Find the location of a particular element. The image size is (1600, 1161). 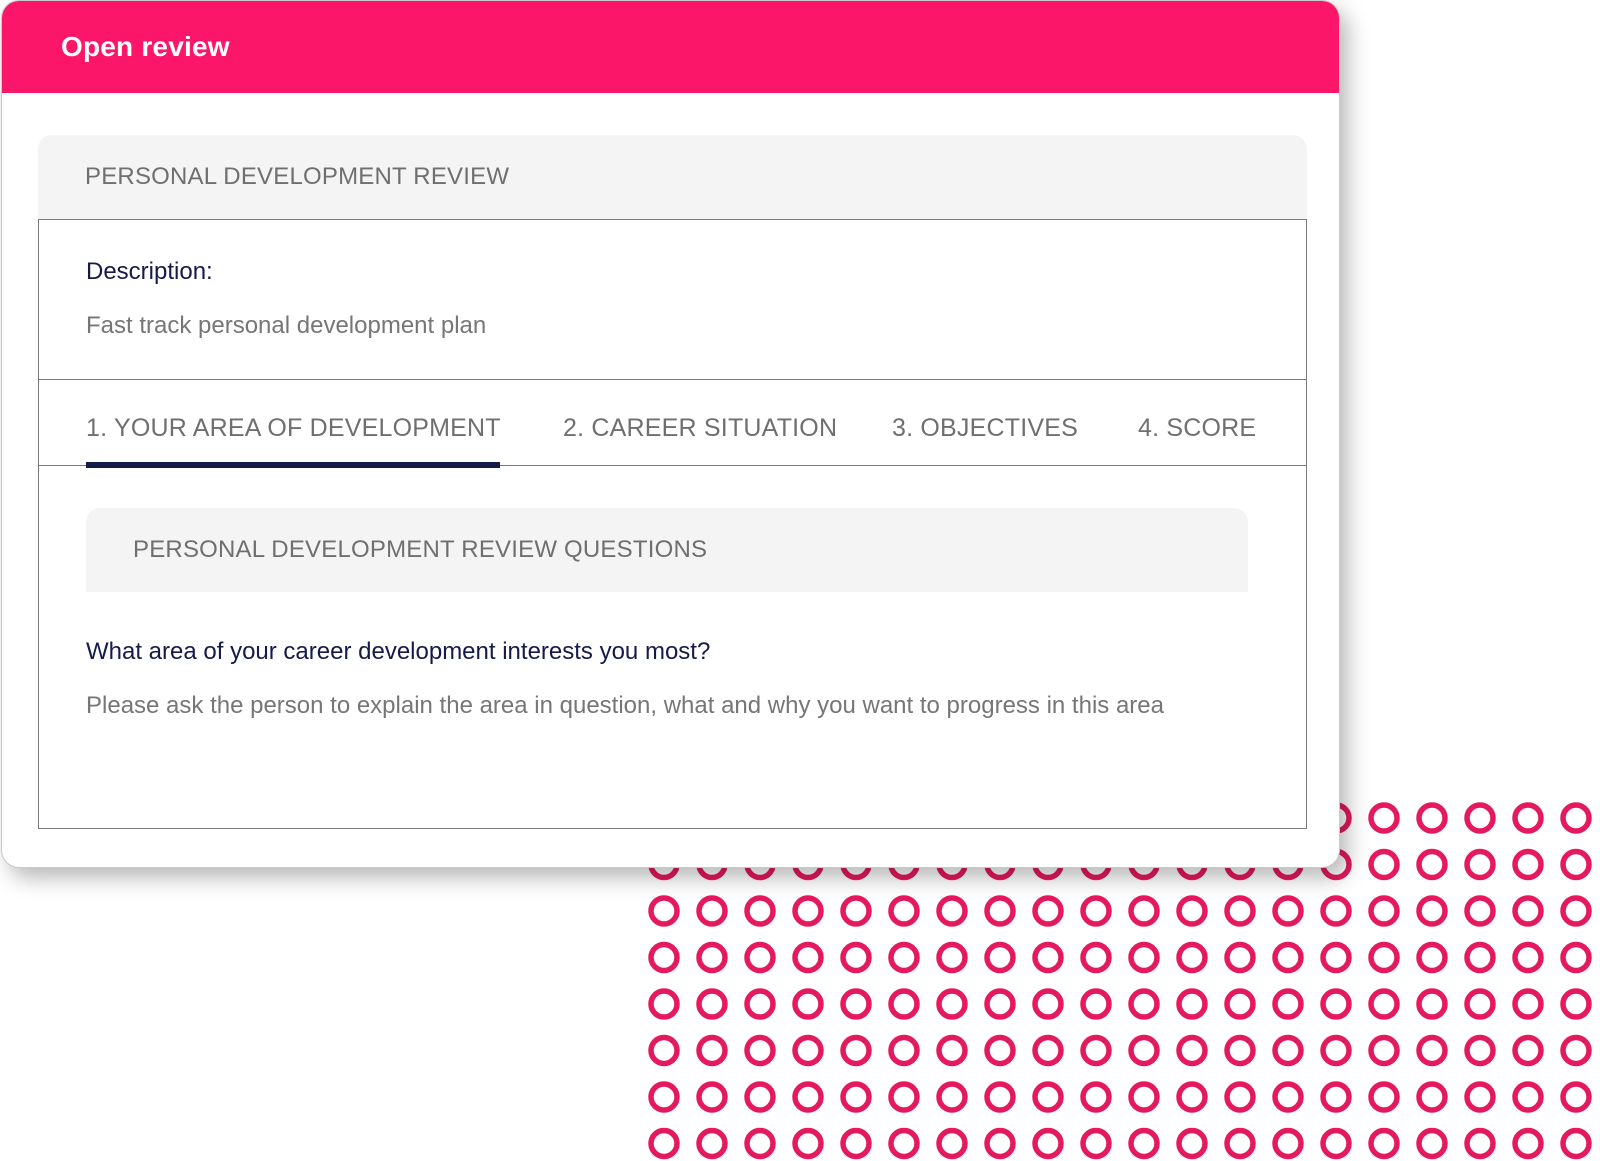

tab-area-of-development: 1. YOUR AREA OF DEVELOPMENT is located at coordinates (293, 428).